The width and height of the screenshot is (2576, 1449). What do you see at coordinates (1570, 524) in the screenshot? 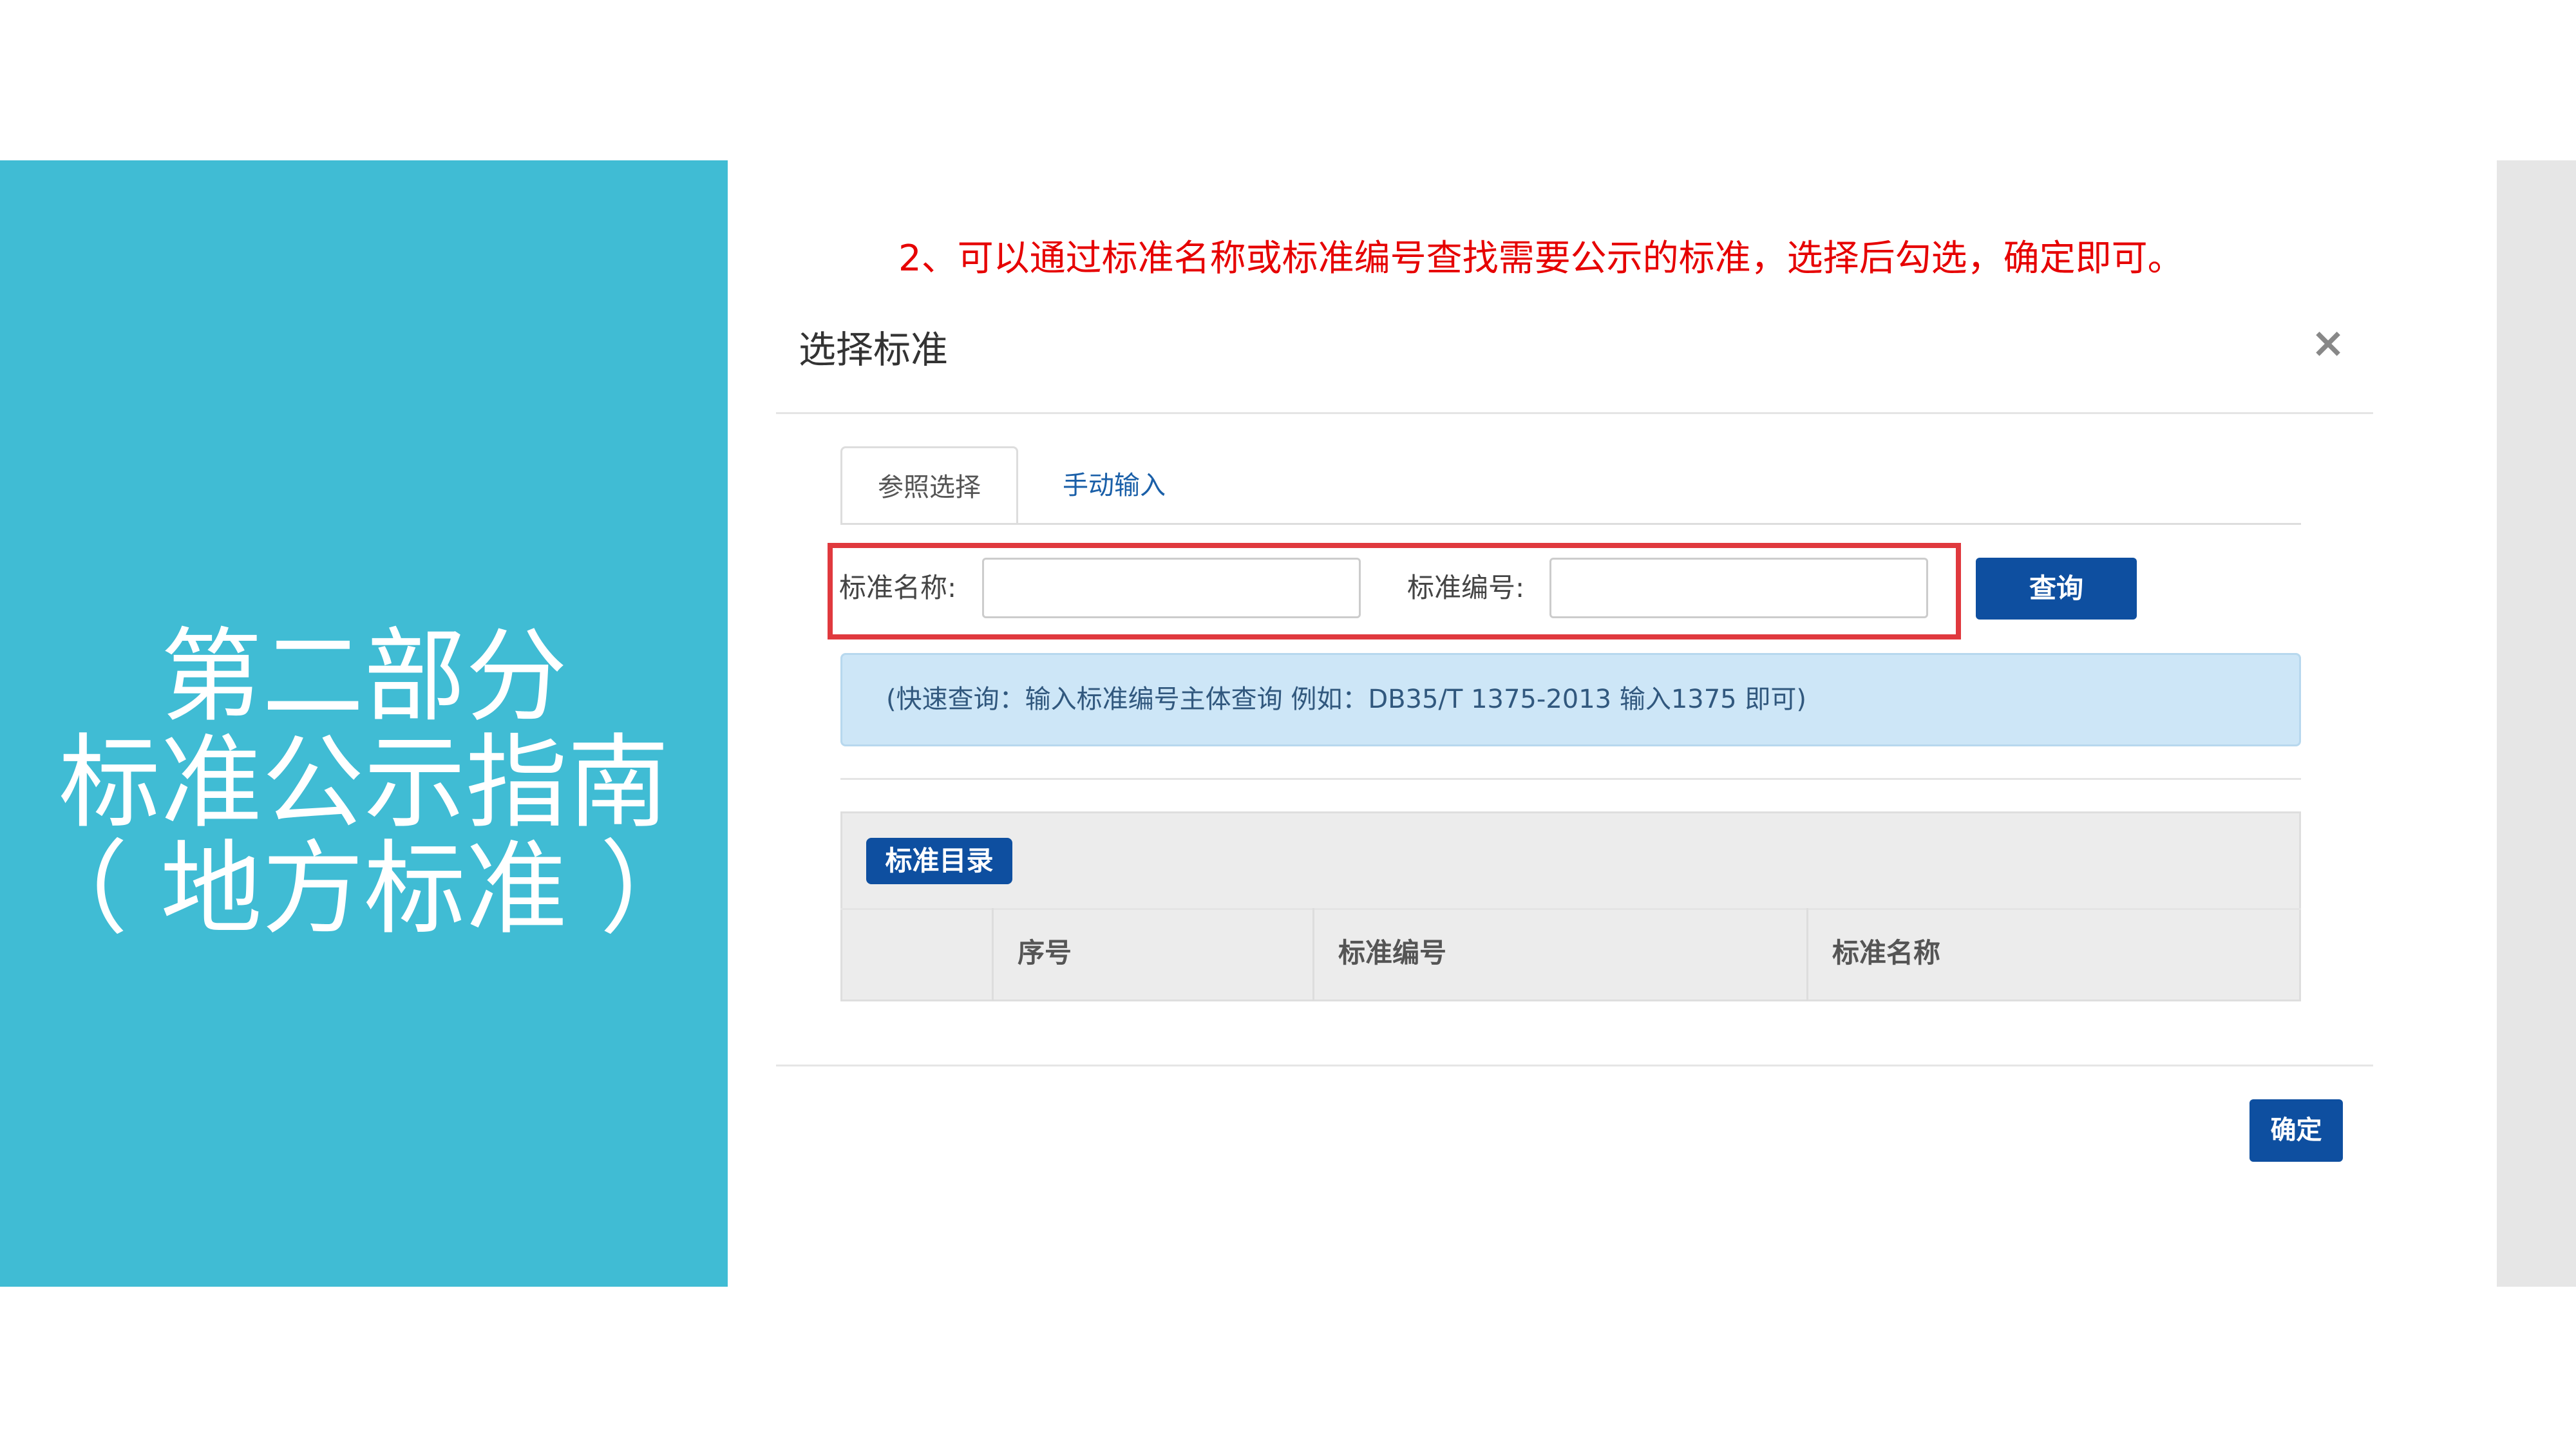
I see `tab-divider` at bounding box center [1570, 524].